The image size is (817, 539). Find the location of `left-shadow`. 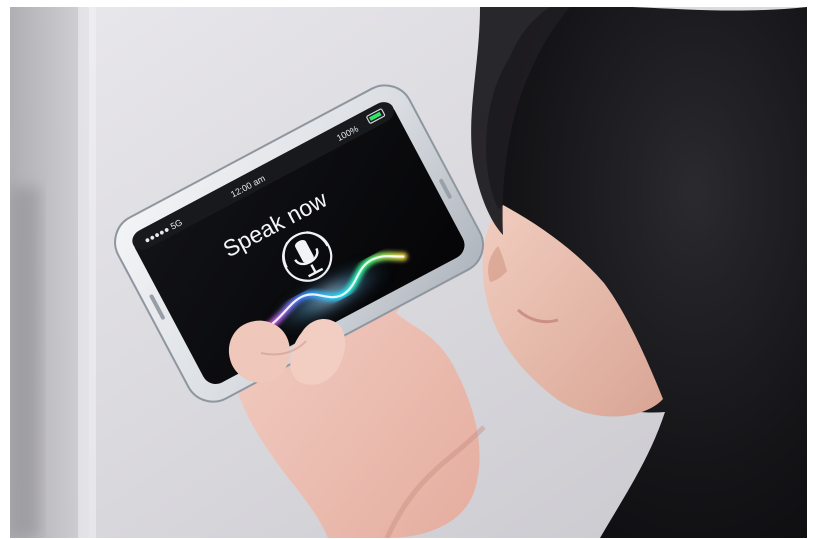

left-shadow is located at coordinates (25, 362).